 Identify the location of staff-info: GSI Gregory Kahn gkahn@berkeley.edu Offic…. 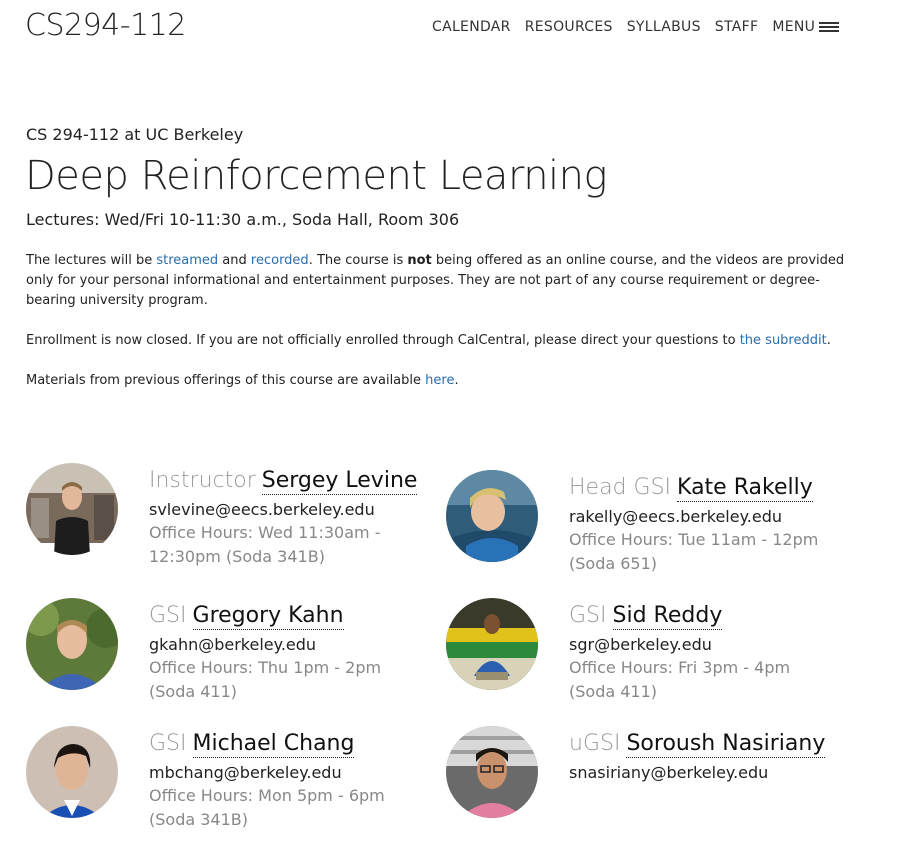
(299, 651).